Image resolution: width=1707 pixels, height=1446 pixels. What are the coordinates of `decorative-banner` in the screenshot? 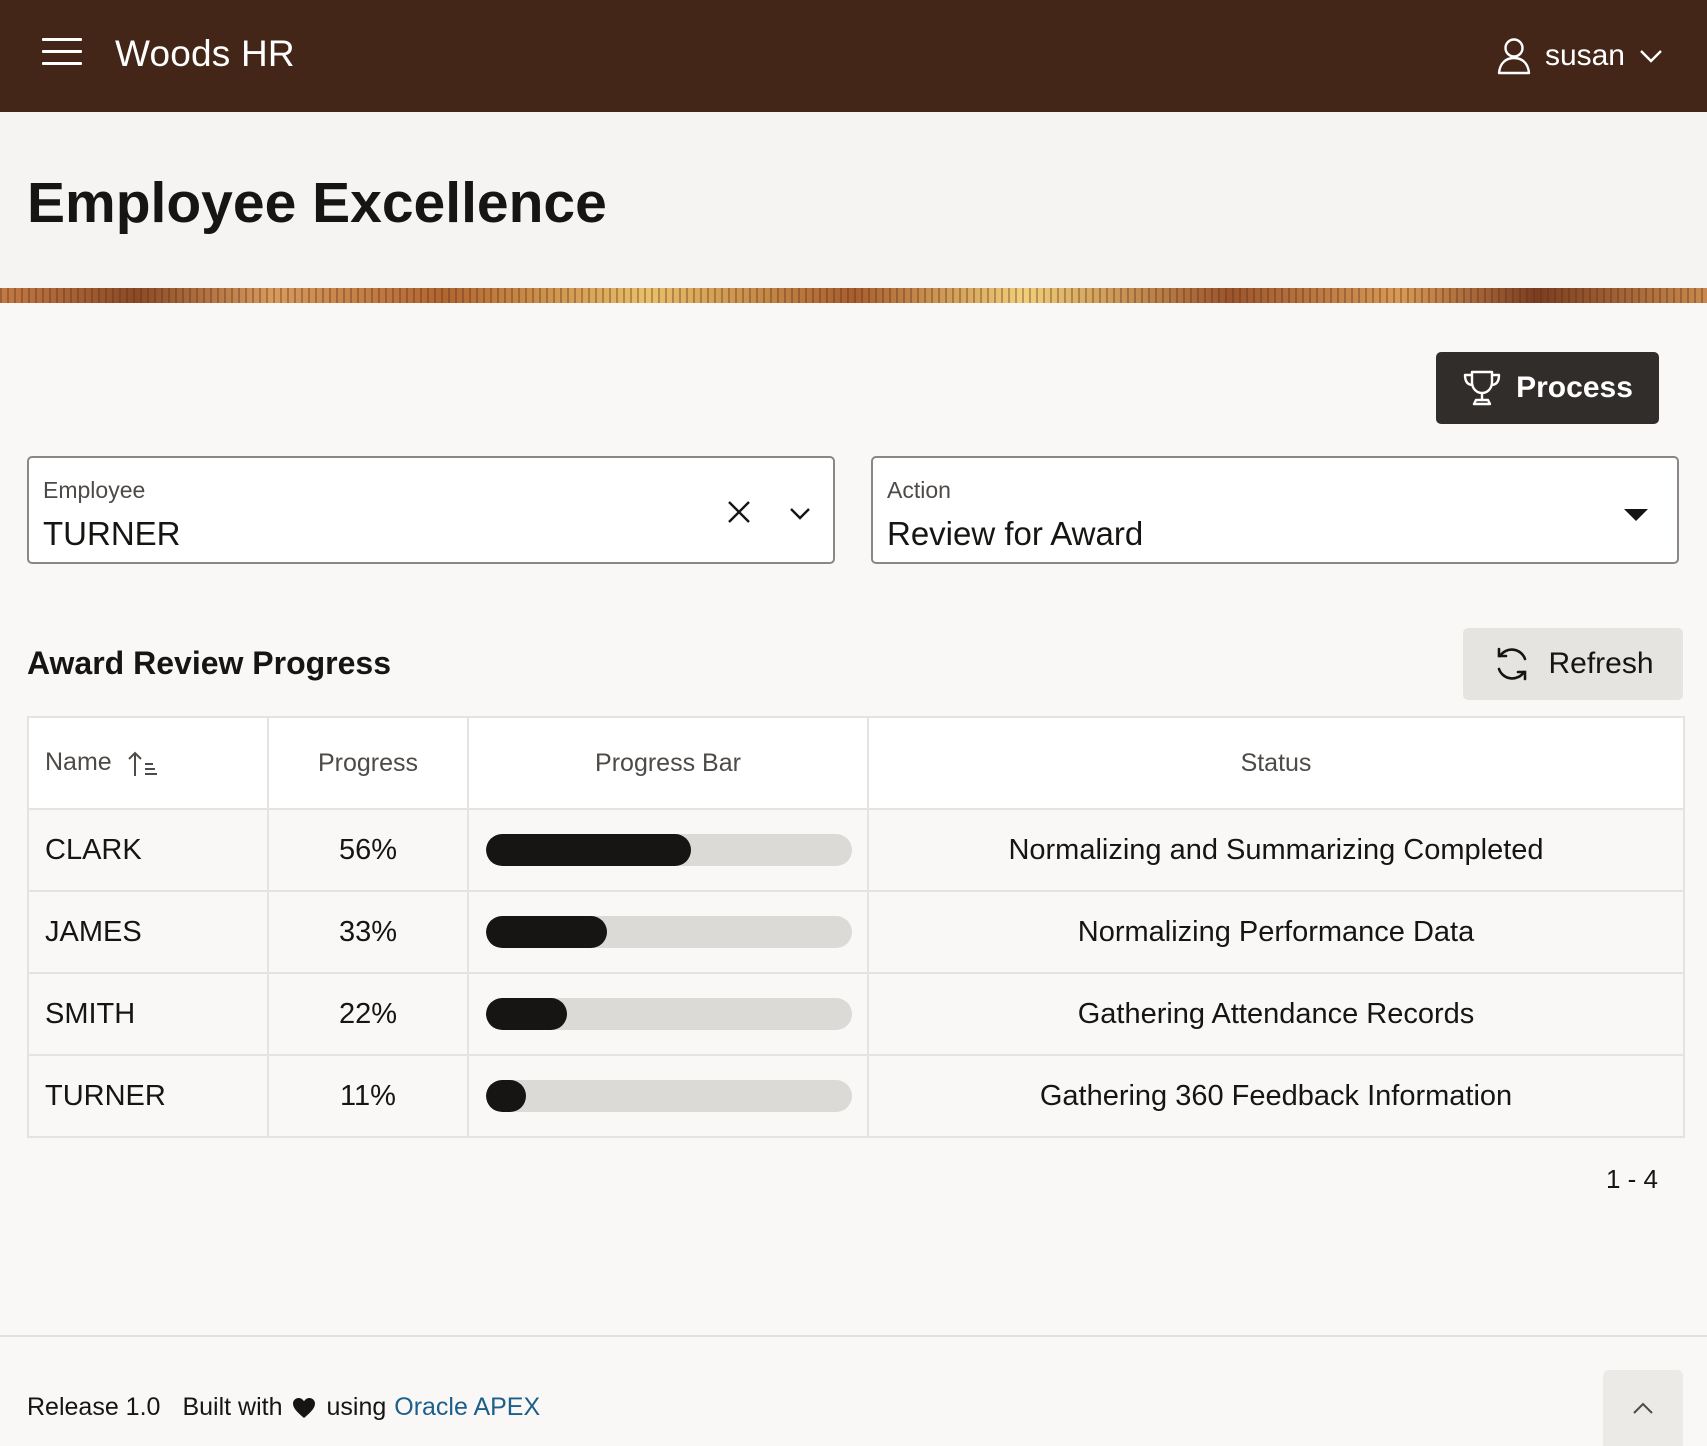 It's located at (853, 295).